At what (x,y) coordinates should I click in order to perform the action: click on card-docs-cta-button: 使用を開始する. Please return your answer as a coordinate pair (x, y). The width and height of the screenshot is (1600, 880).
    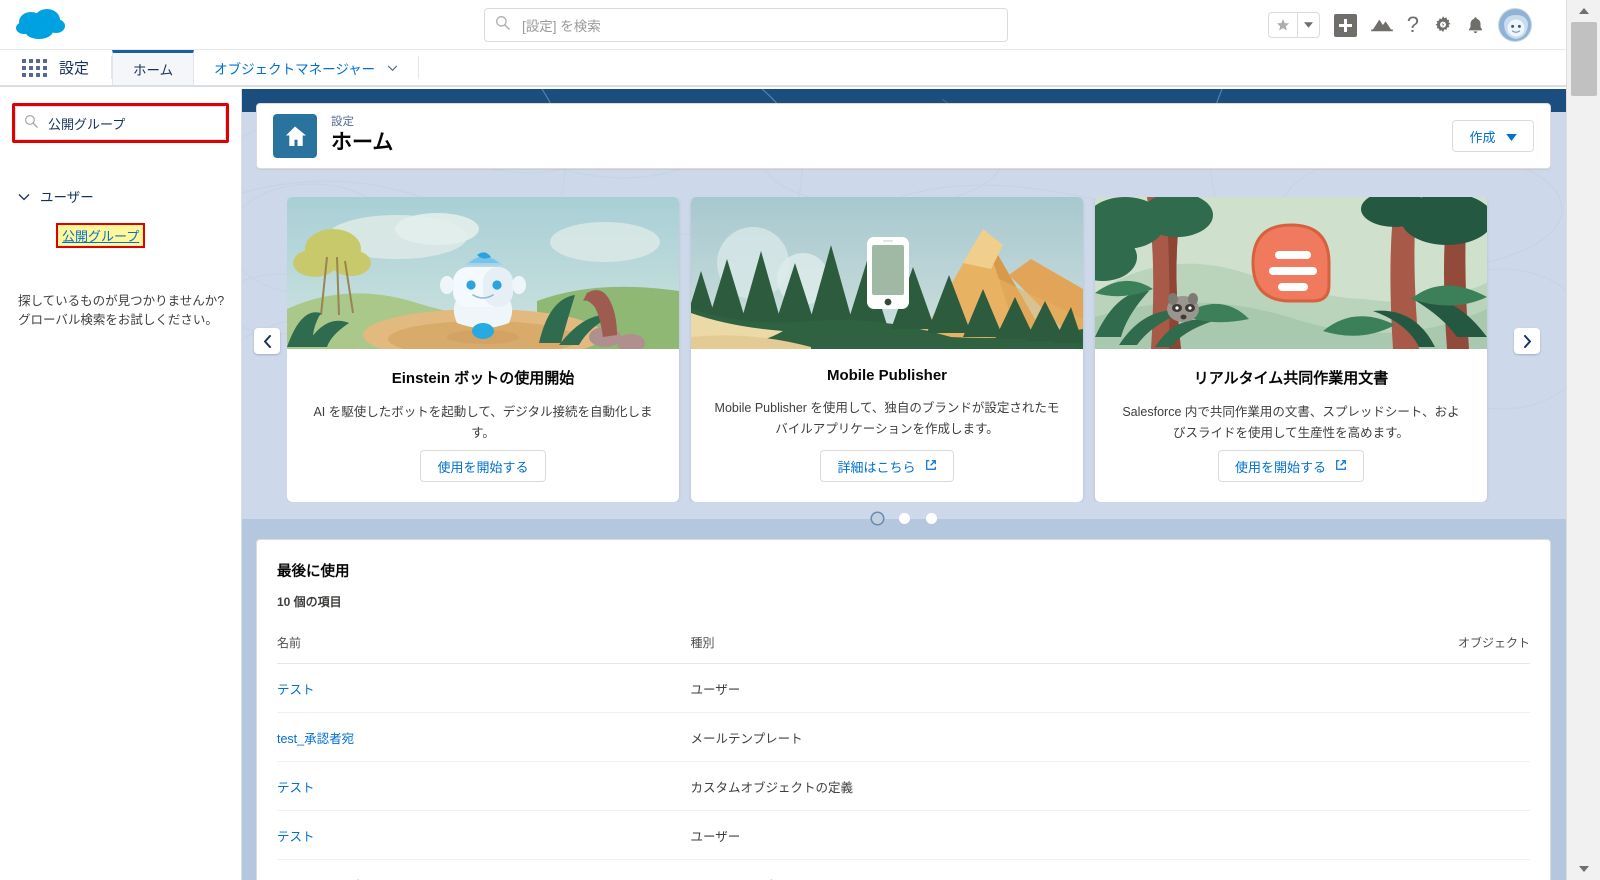
    Looking at the image, I should click on (1290, 466).